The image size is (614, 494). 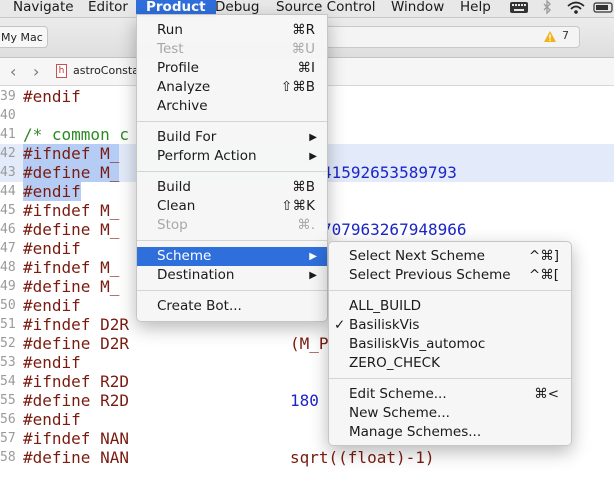 What do you see at coordinates (71, 172) in the screenshot?
I see `selected-code: #define M_` at bounding box center [71, 172].